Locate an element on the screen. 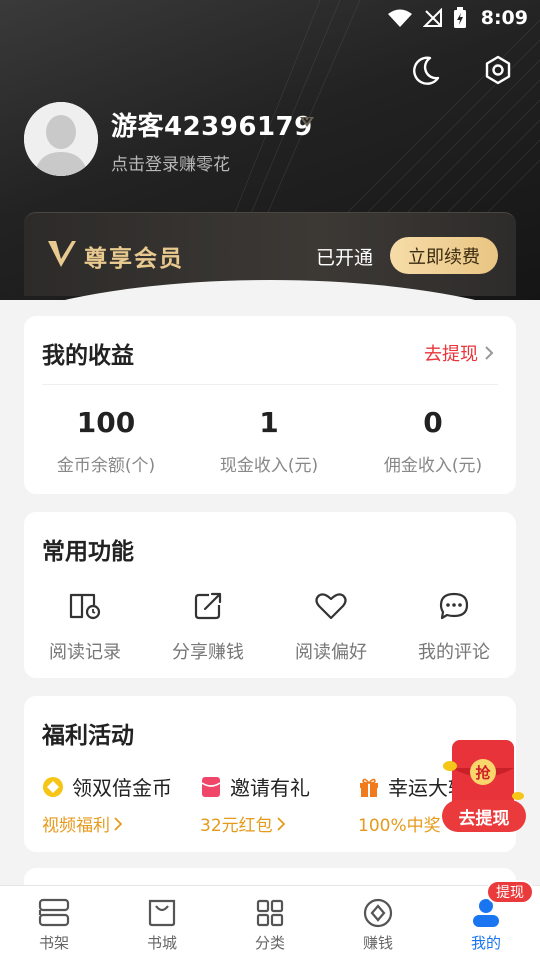 The width and height of the screenshot is (540, 960). default-avatar-icon is located at coordinates (61, 139).